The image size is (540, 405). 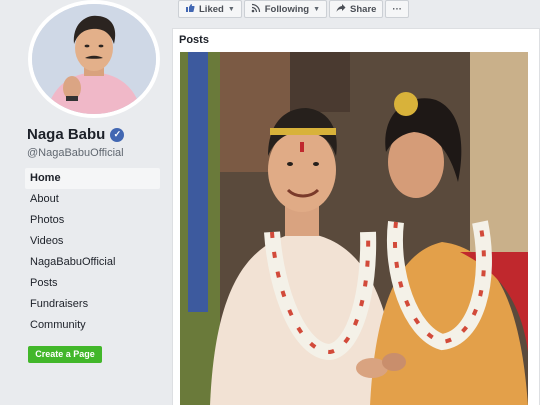 I want to click on liked-button: Liked ▼, so click(x=210, y=9).